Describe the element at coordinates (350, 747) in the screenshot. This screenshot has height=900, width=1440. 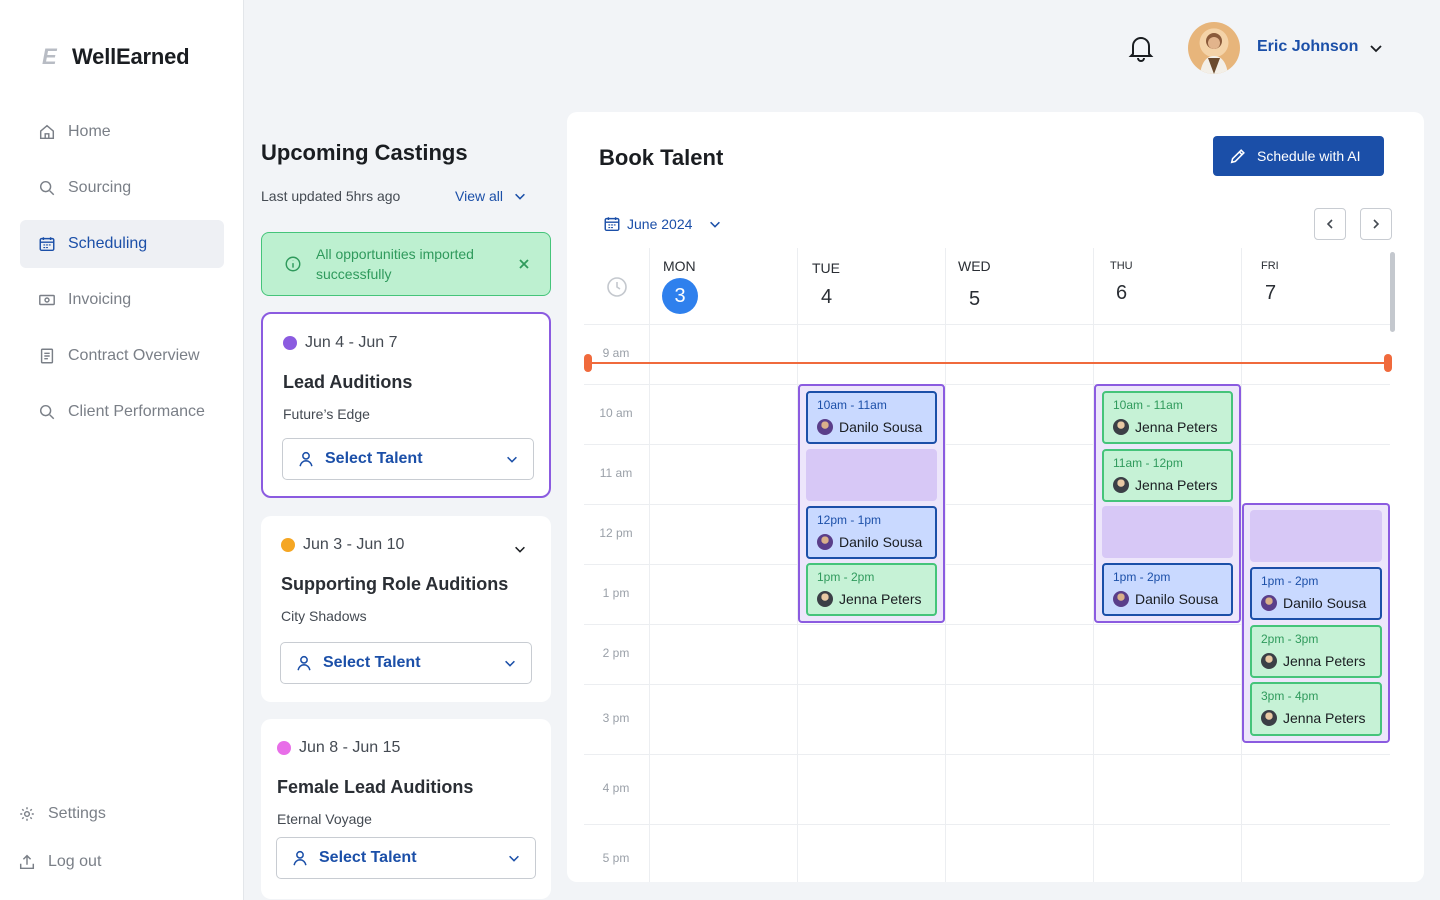
I see `casting-dates-text: Jun 8 - Jun 15` at that location.